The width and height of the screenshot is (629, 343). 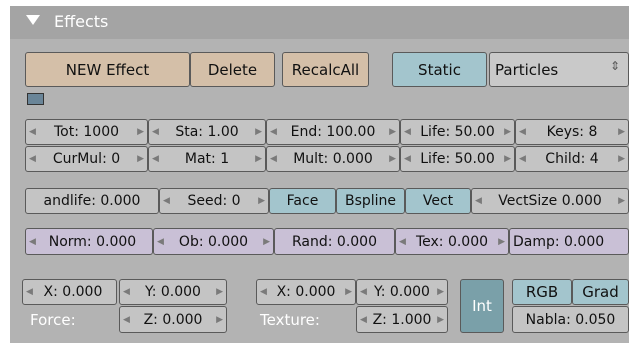 I want to click on vect-toggle: Vect, so click(x=438, y=201).